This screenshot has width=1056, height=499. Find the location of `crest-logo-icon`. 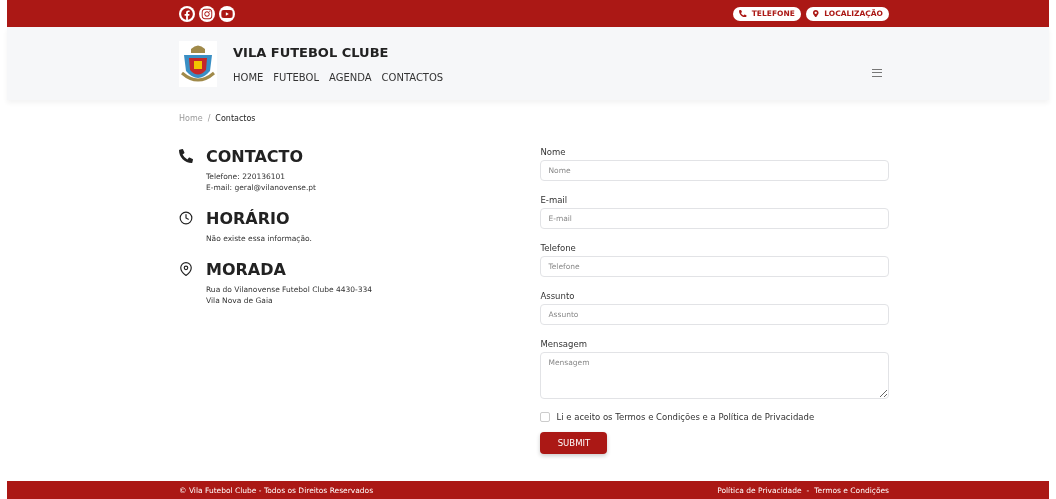

crest-logo-icon is located at coordinates (198, 63).